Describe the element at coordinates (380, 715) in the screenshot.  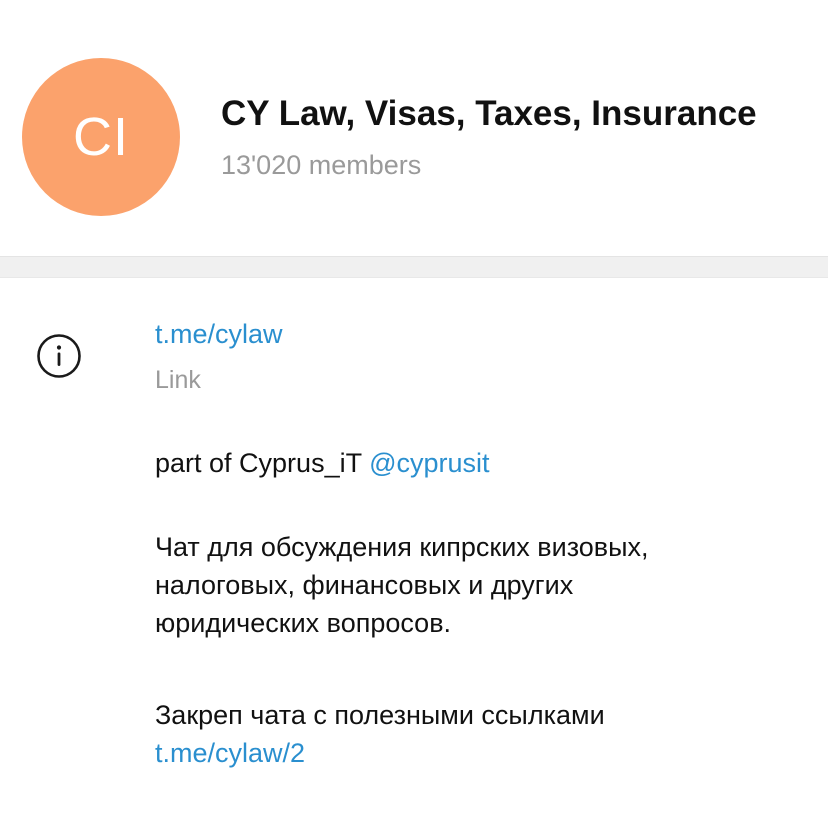
I see `description-line: Закреп чата с полезными ссылками` at that location.